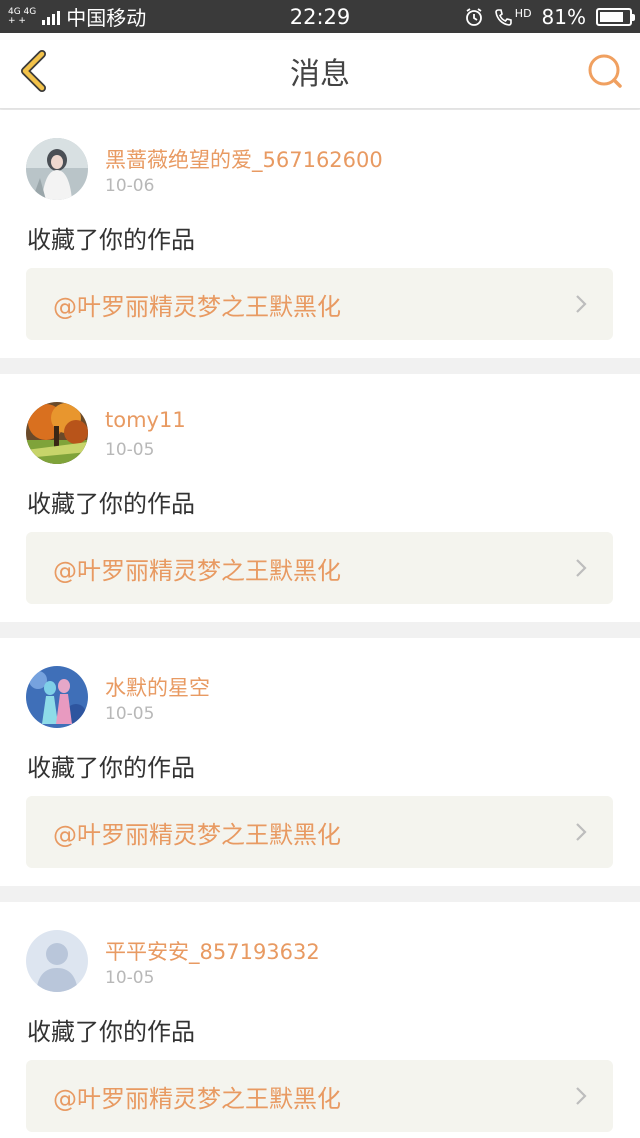 The width and height of the screenshot is (640, 1138). What do you see at coordinates (473, 16) in the screenshot?
I see `alarm-icon` at bounding box center [473, 16].